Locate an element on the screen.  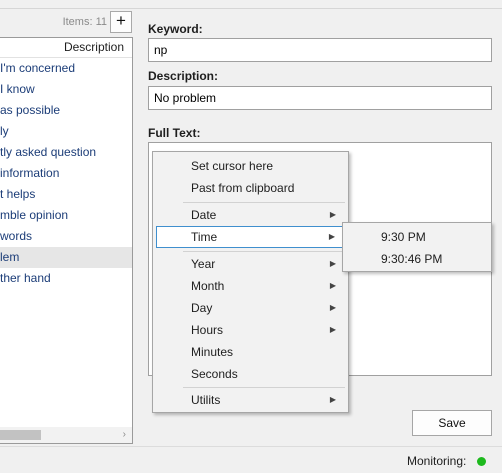
monitoring-indicator-icon is located at coordinates (481, 461).